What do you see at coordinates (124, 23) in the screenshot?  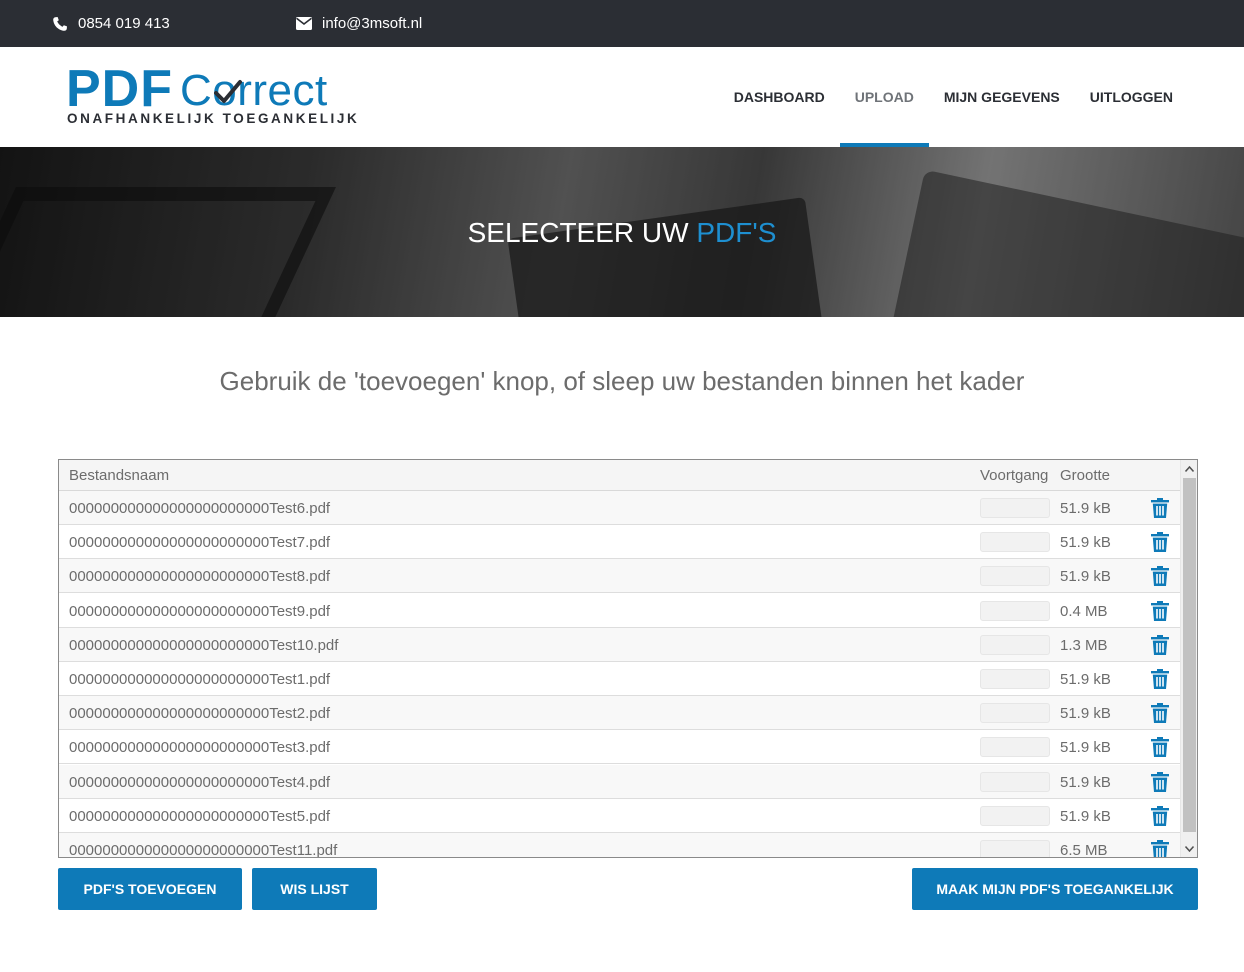 I see `phone-number: 0854 019 413` at bounding box center [124, 23].